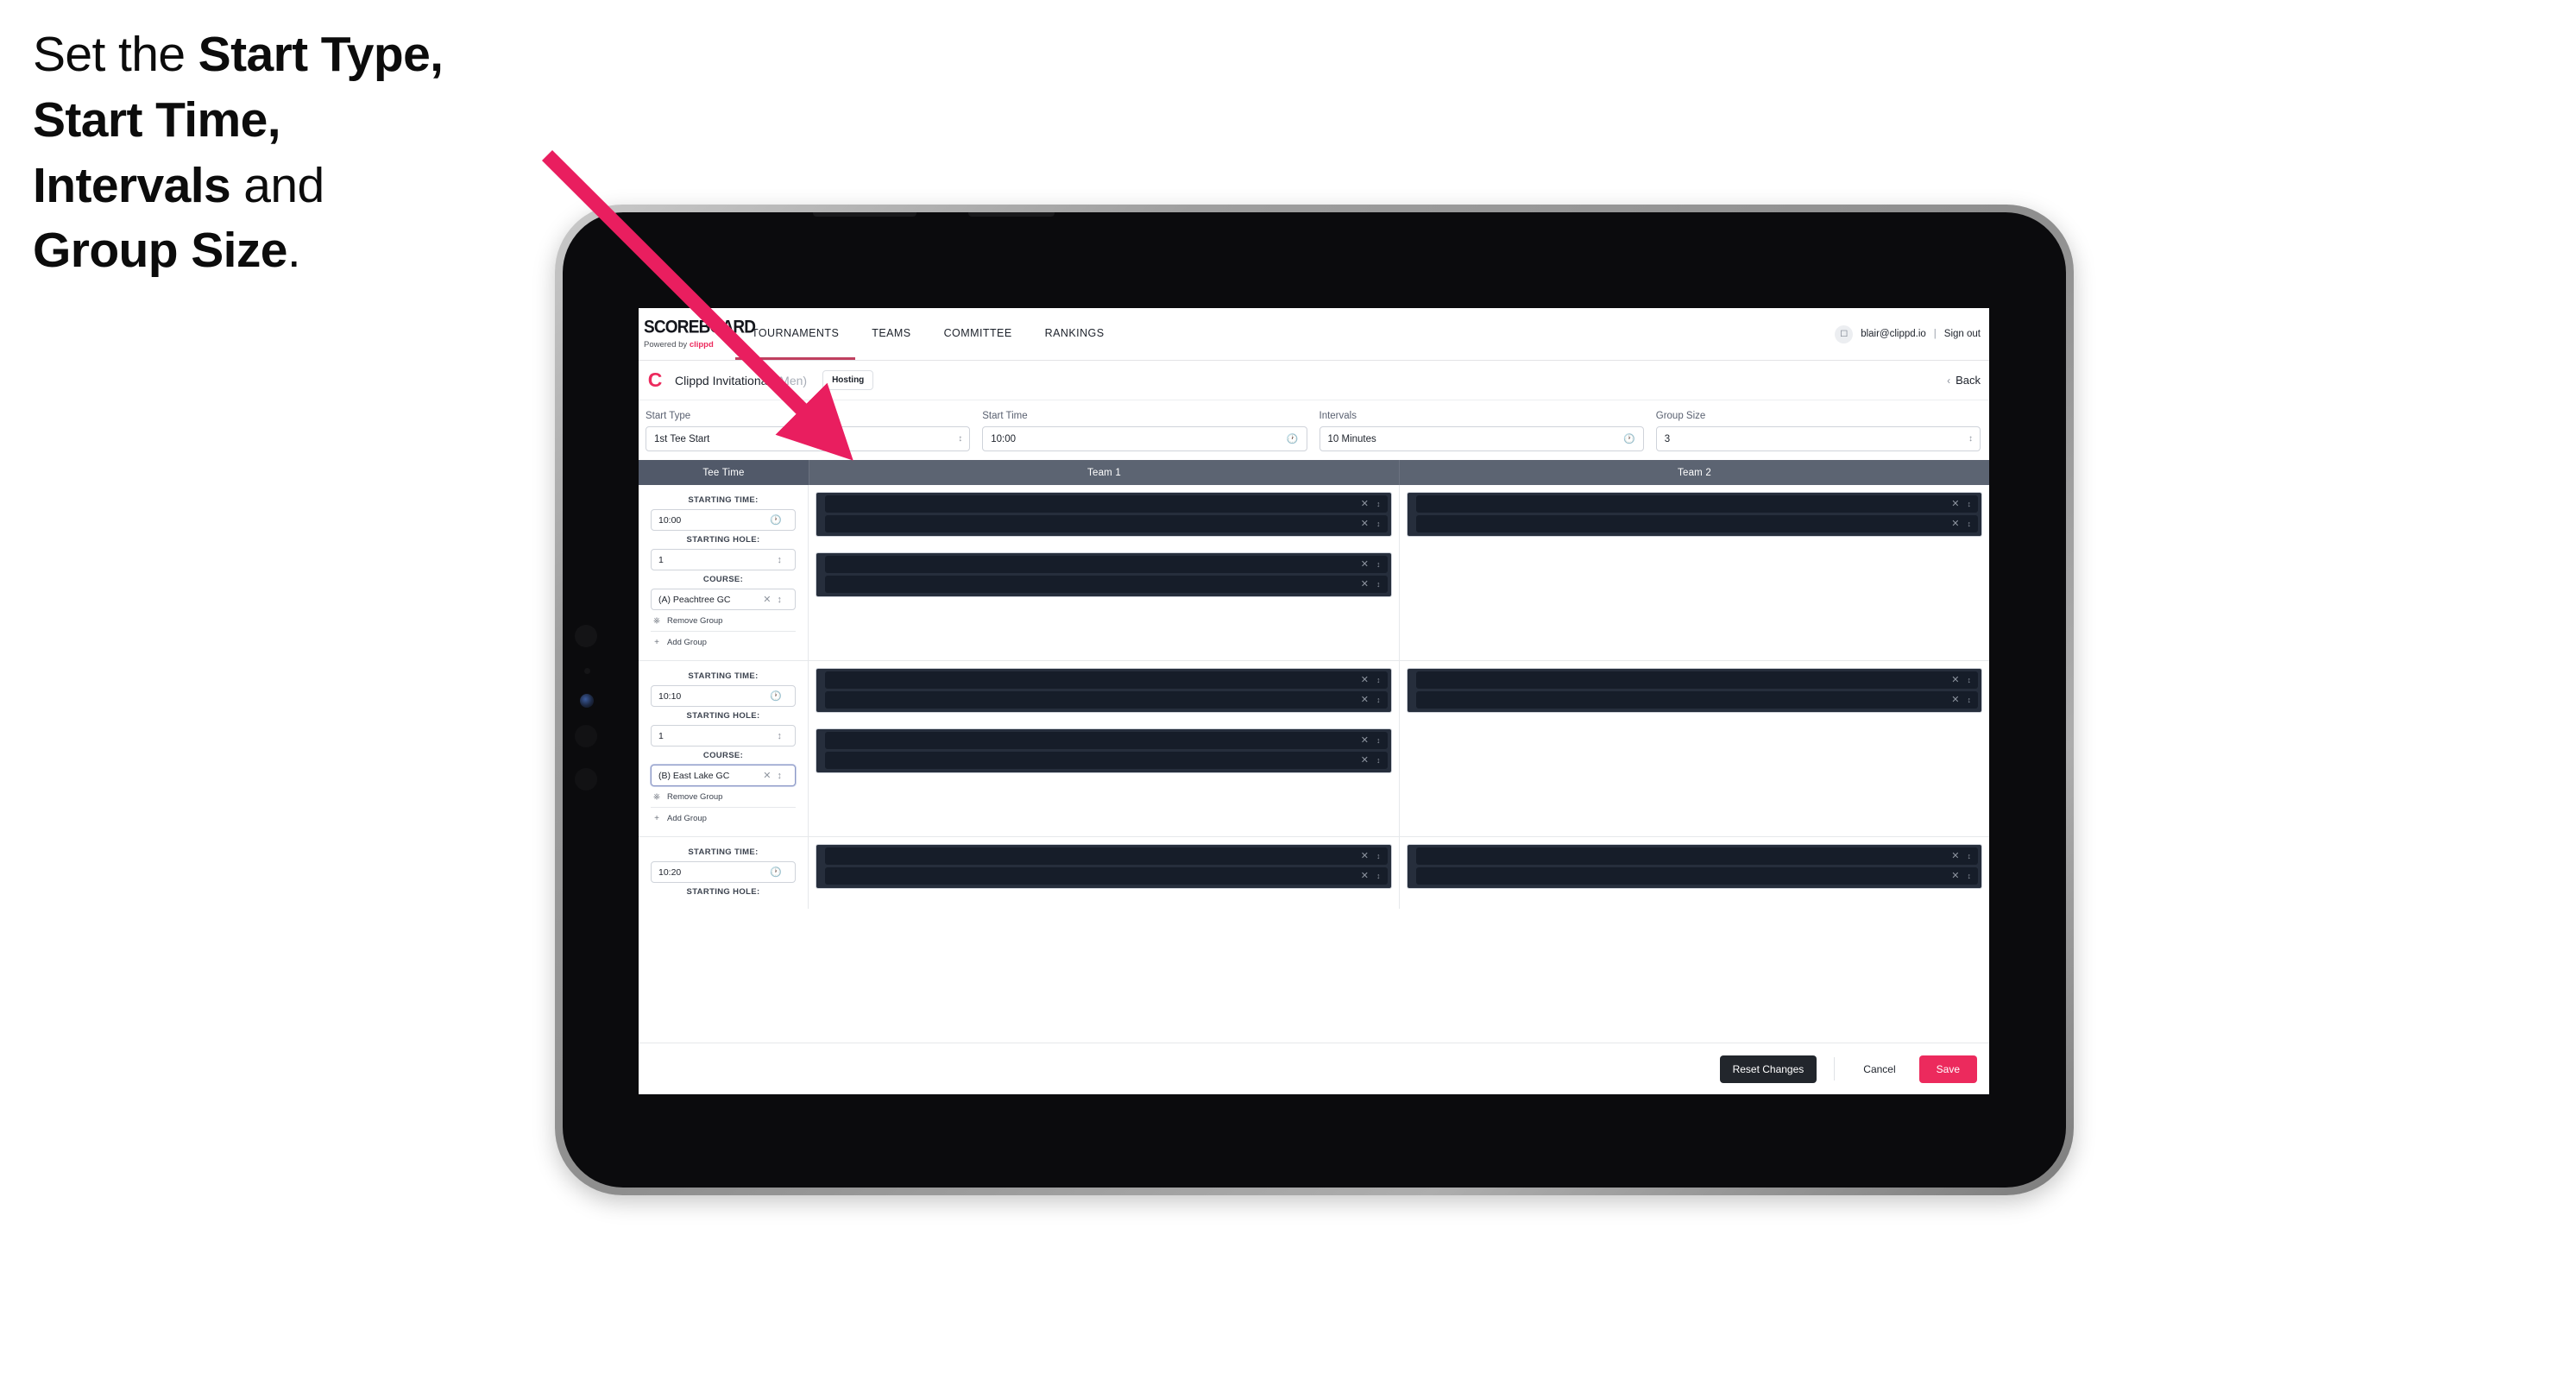  Describe the element at coordinates (1845, 333) in the screenshot. I see `user-avatar-icon: ☐` at that location.